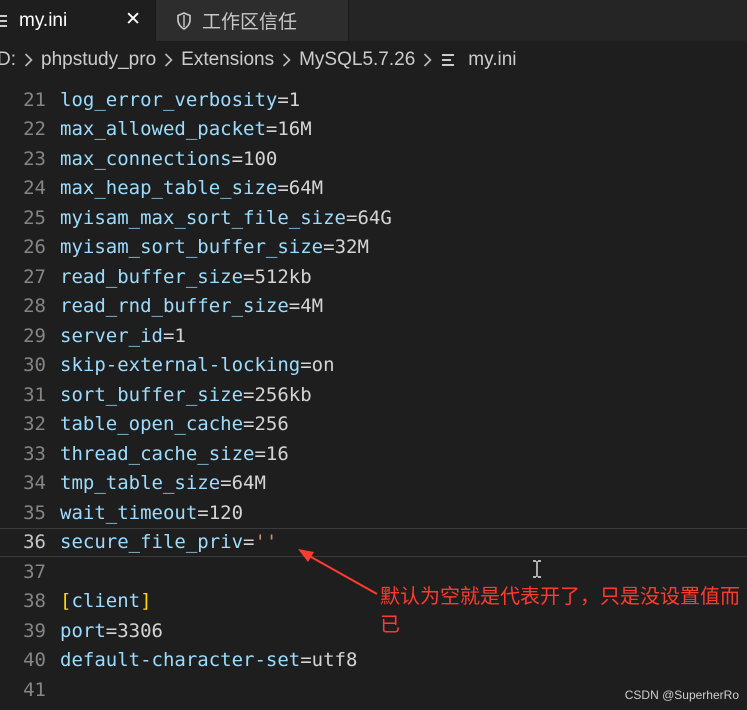  I want to click on annotation-text: 默认为空就是代表开了，只是没设置值而已, so click(560, 610).